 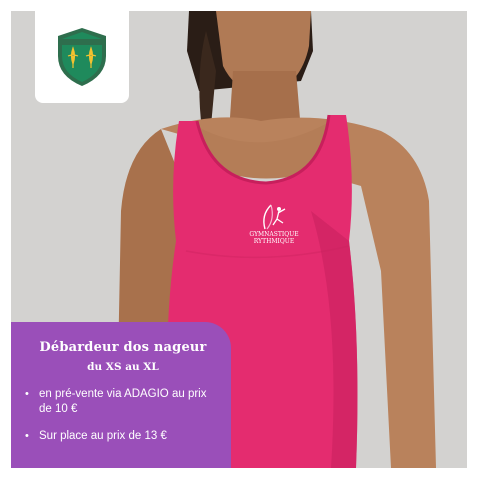 What do you see at coordinates (274, 217) in the screenshot?
I see `gymnast-ribbon-icon` at bounding box center [274, 217].